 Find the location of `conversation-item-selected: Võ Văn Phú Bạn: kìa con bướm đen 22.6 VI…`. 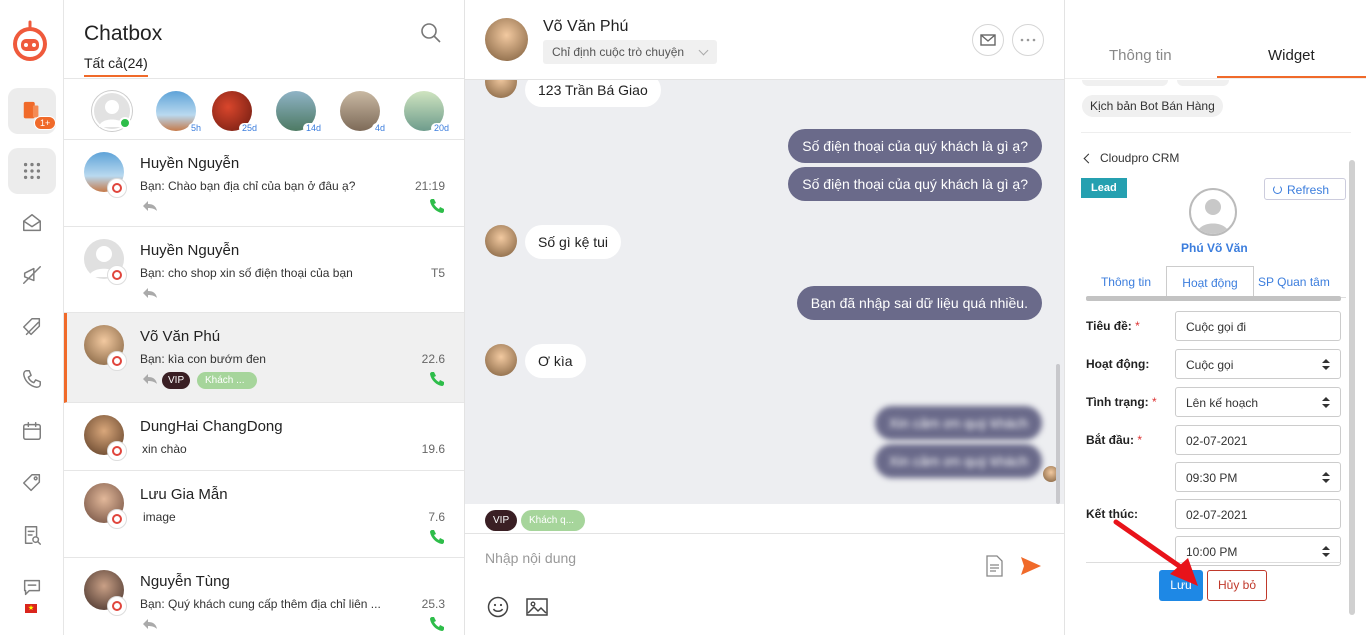

conversation-item-selected: Võ Văn Phú Bạn: kìa con bướm đen 22.6 VI… is located at coordinates (264, 358).